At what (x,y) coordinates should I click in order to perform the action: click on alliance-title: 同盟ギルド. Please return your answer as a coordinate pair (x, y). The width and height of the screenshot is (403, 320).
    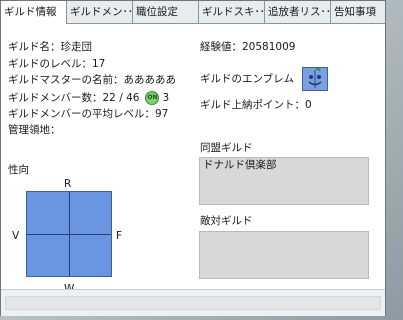
    Looking at the image, I should click on (226, 148).